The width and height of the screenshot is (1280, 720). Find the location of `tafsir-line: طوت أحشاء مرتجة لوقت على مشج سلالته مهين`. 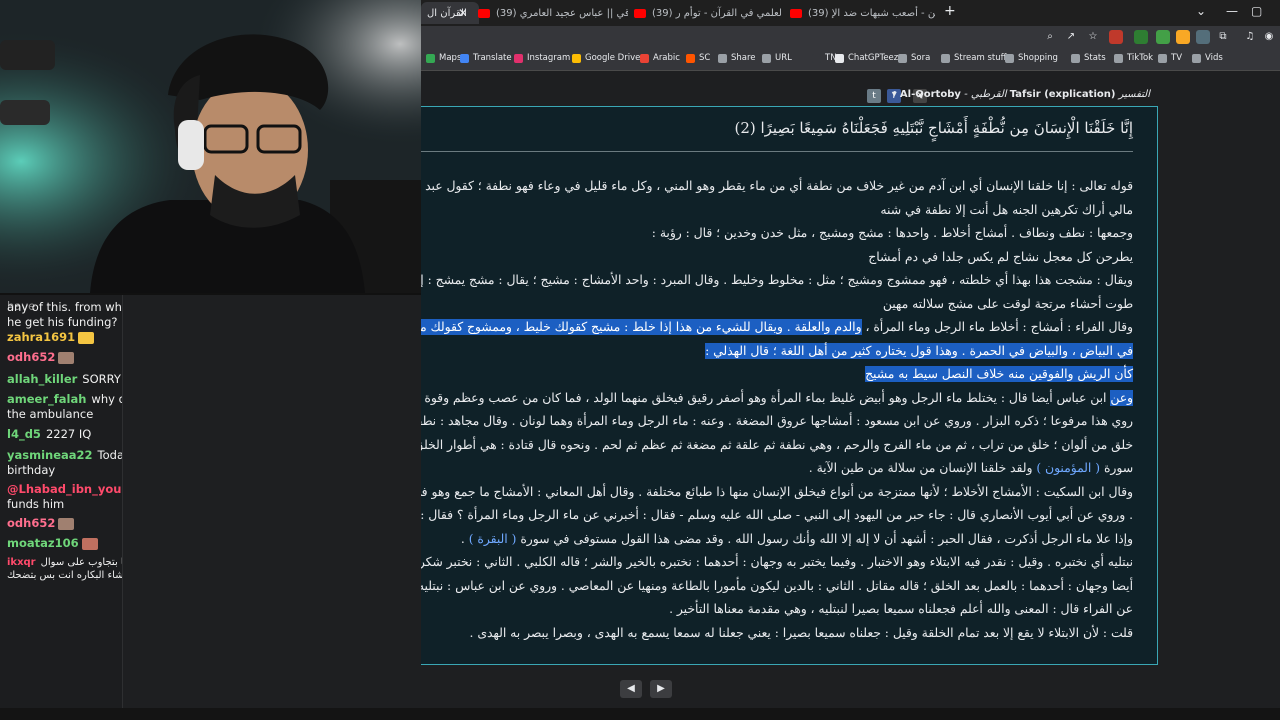

tafsir-line: طوت أحشاء مرتجة لوقت على مشج سلالته مهين is located at coordinates (777, 305).